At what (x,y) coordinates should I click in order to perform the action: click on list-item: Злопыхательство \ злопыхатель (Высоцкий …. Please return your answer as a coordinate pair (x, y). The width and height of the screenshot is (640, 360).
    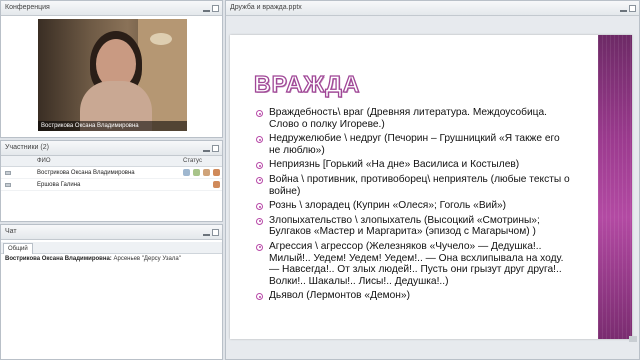
    Looking at the image, I should click on (413, 226).